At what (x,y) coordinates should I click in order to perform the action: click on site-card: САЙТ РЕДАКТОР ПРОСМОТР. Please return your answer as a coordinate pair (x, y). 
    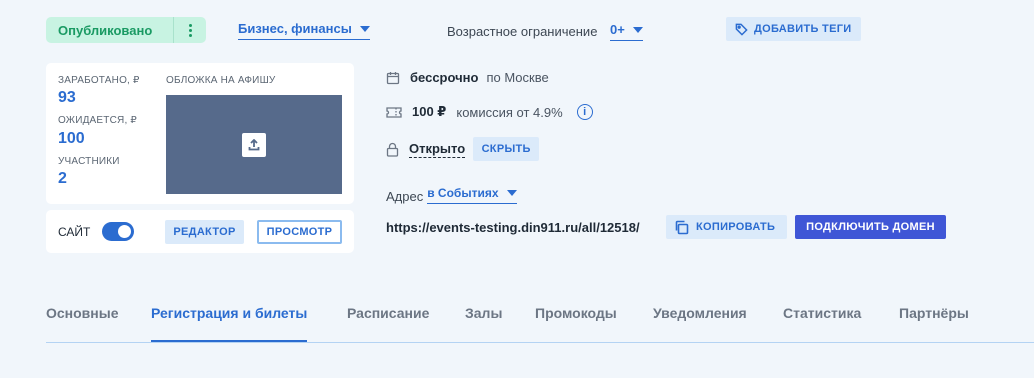
    Looking at the image, I should click on (200, 231).